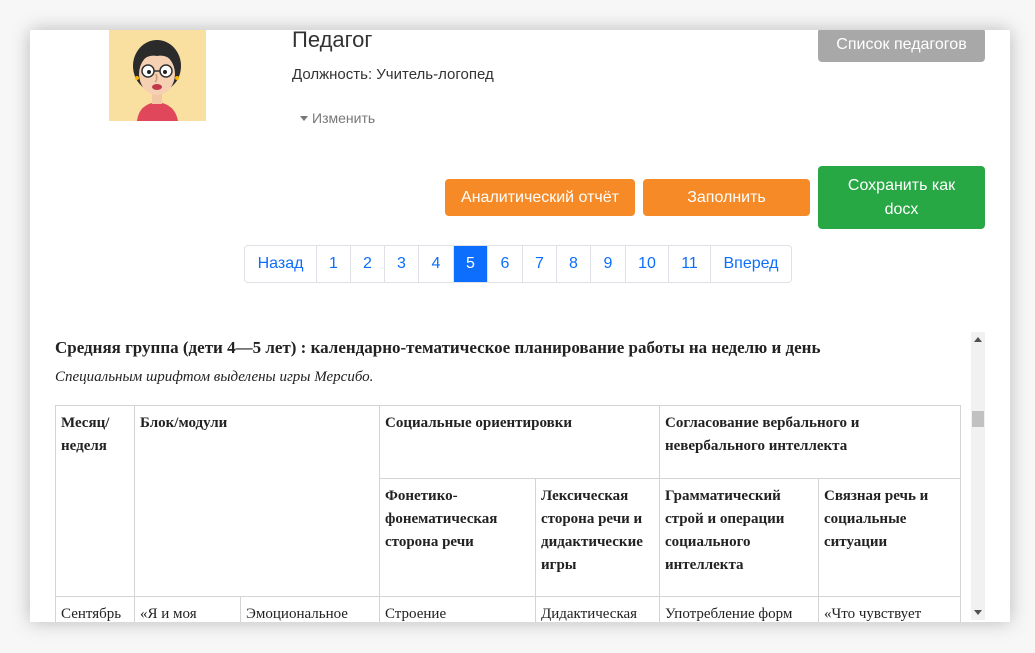 The image size is (1035, 653). I want to click on teacher-position: Должность: Учитель-логопед, so click(393, 74).